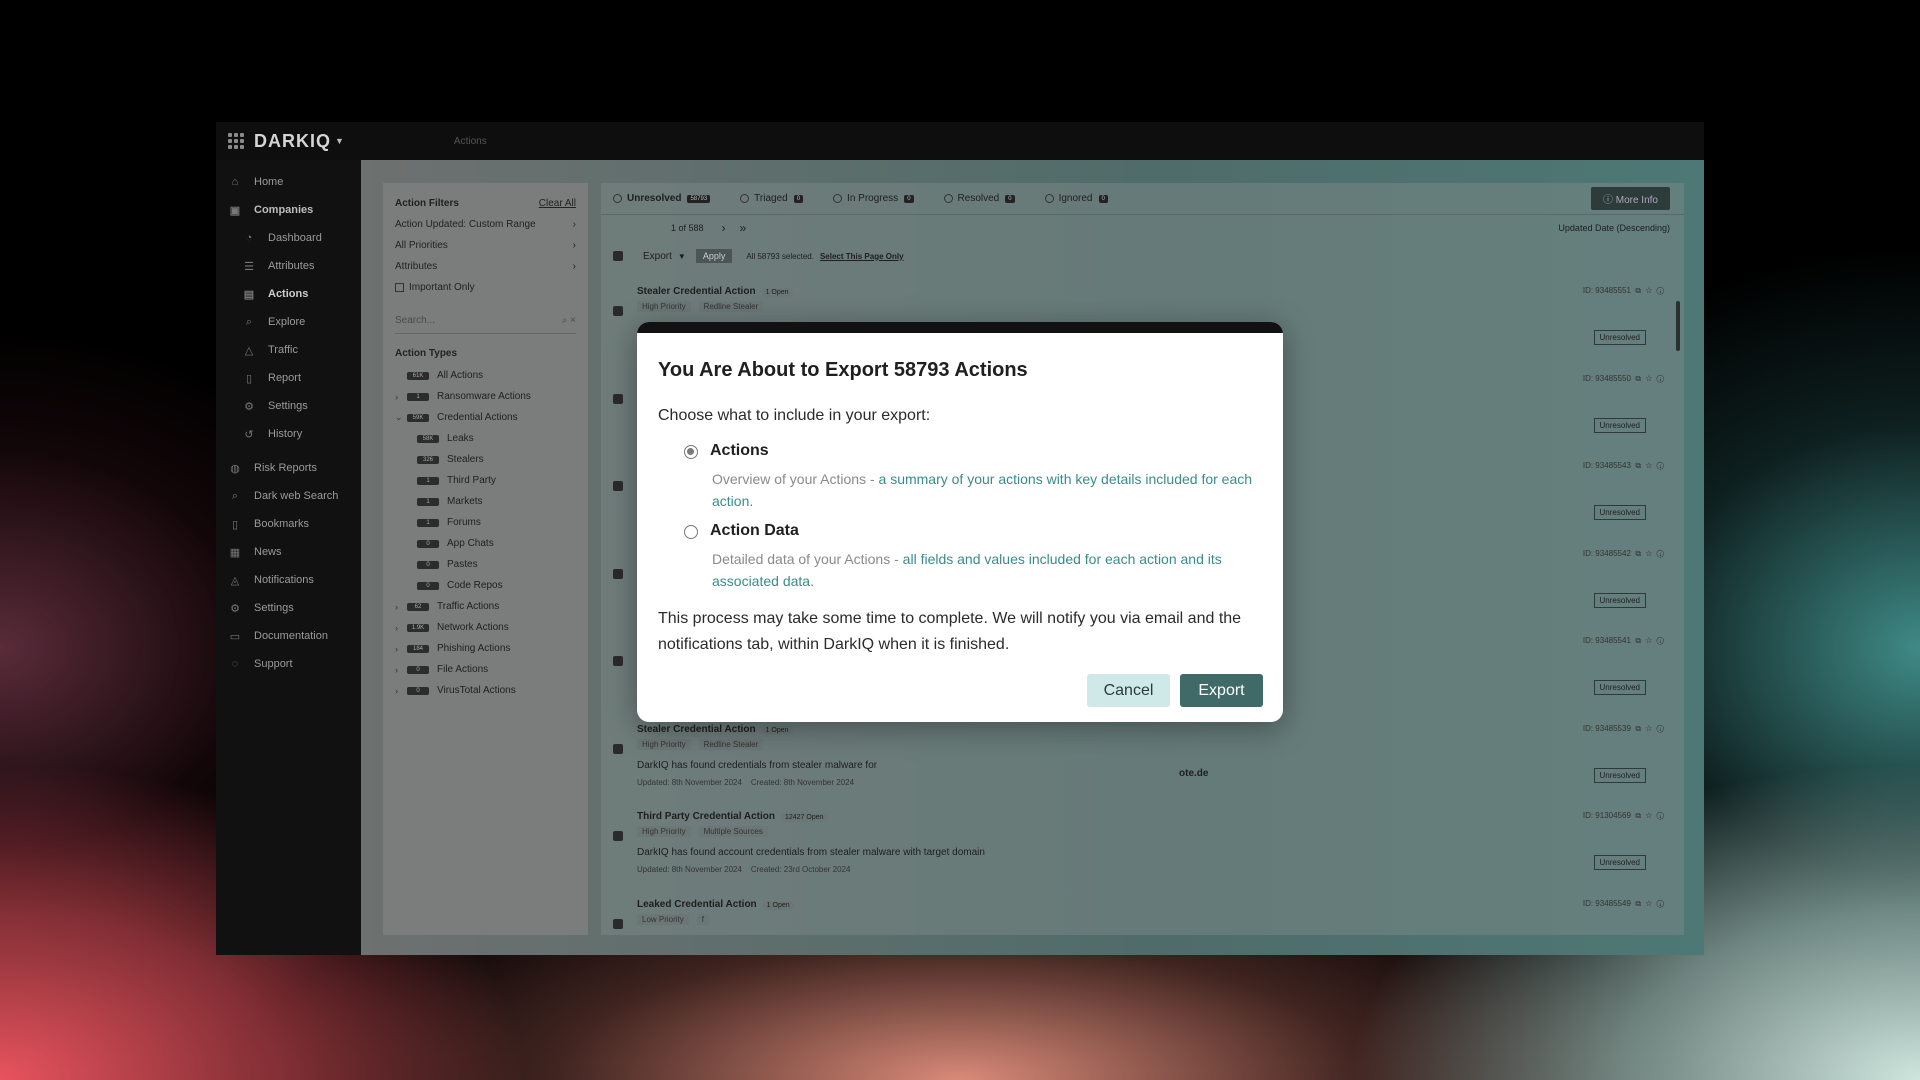 The image size is (1920, 1080). I want to click on chevron-down-icon: ▼, so click(339, 141).